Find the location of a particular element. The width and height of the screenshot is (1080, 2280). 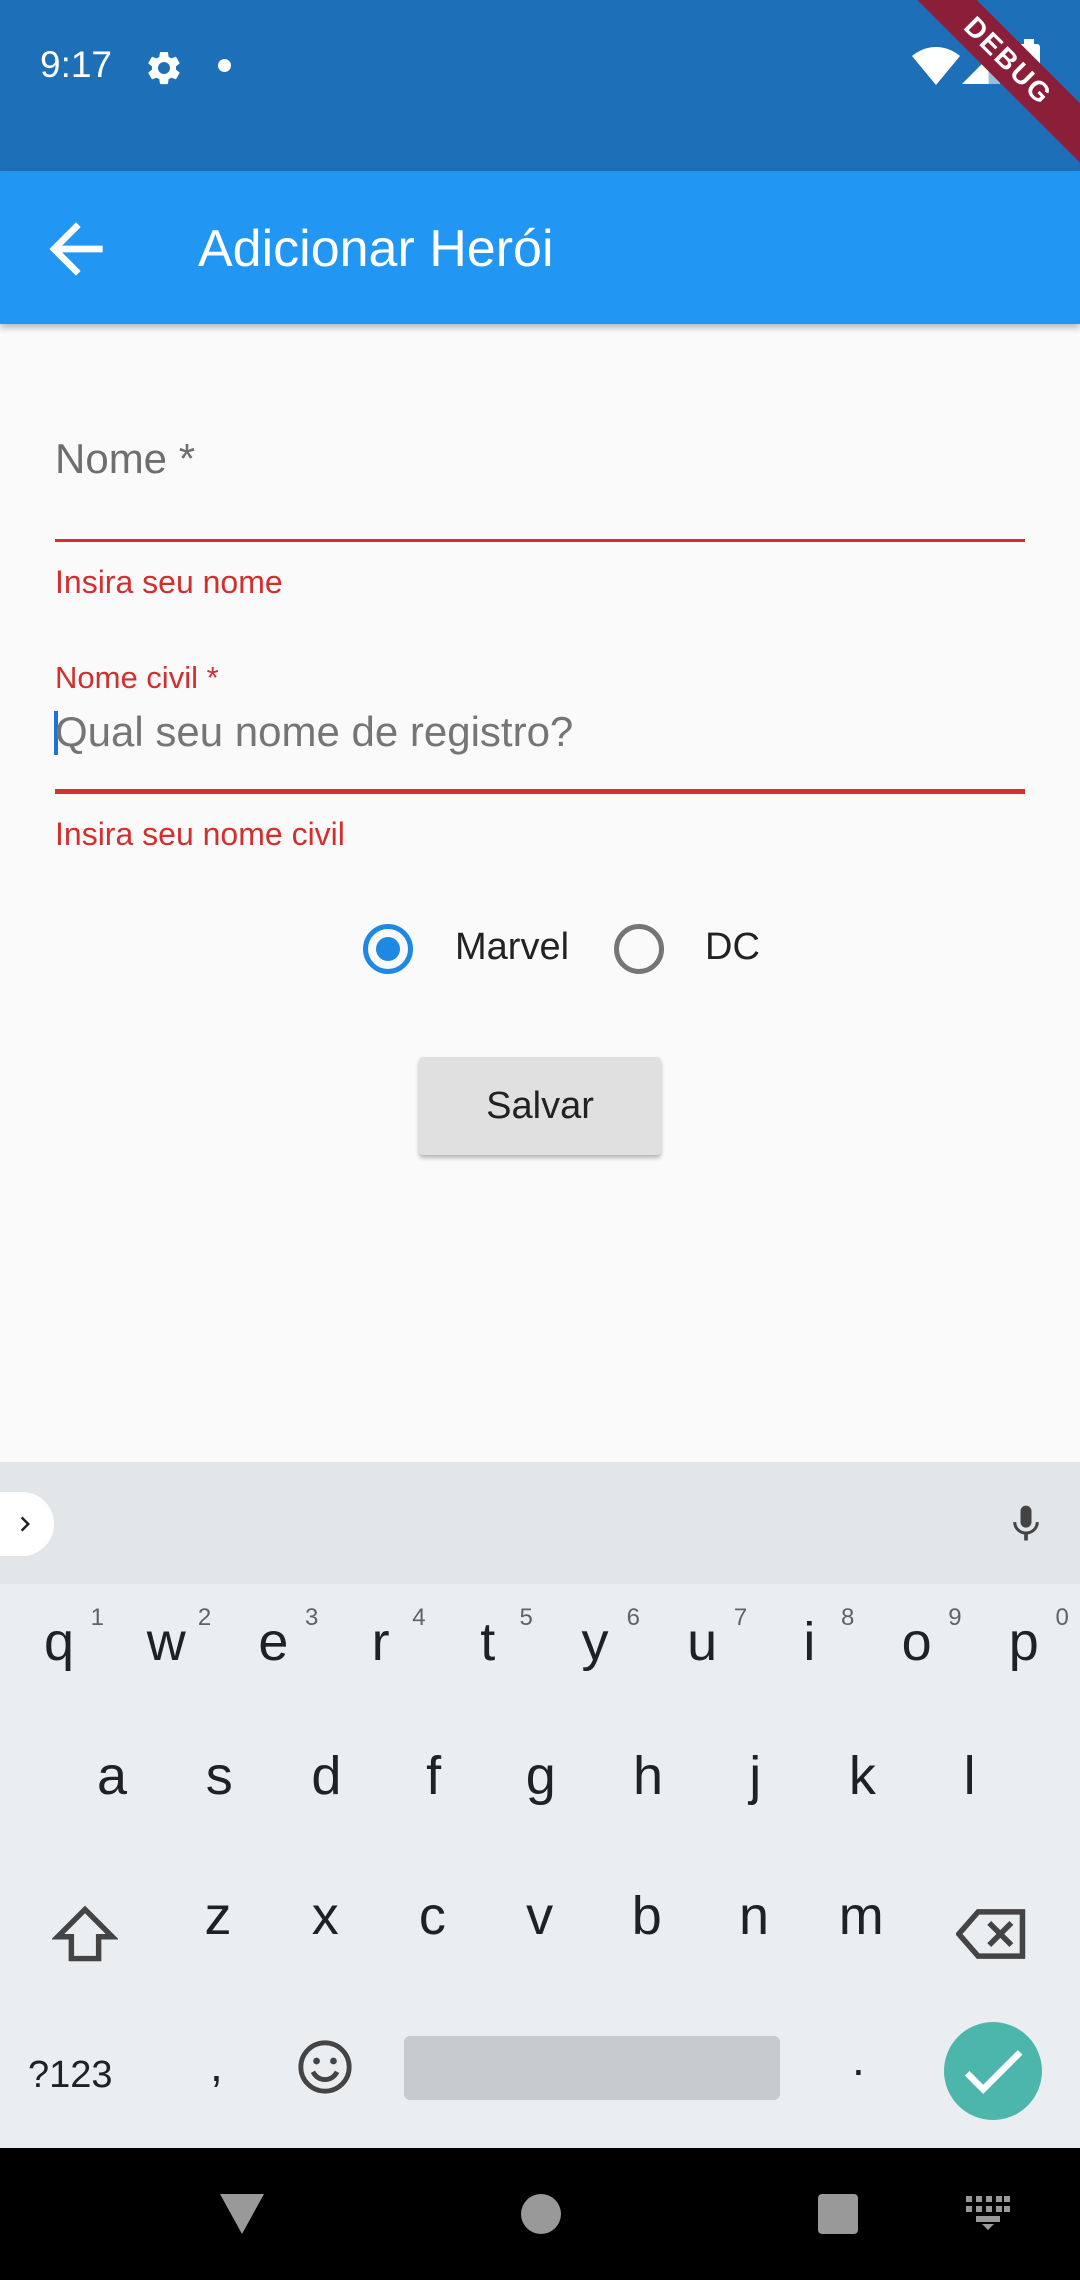

key-w: w2 is located at coordinates (166, 1649).